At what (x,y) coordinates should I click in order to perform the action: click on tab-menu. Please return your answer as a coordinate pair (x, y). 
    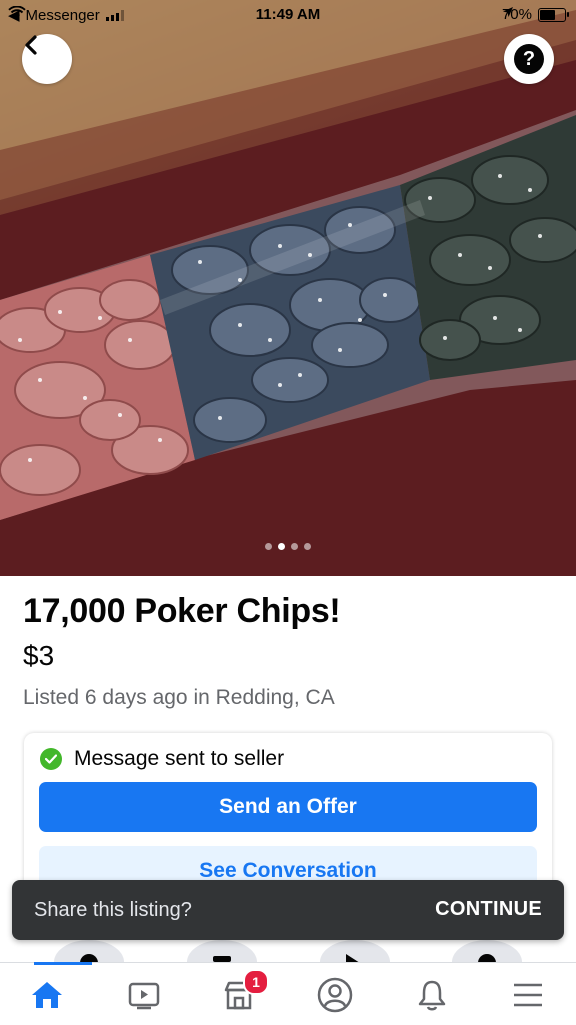
    Looking at the image, I should click on (528, 995).